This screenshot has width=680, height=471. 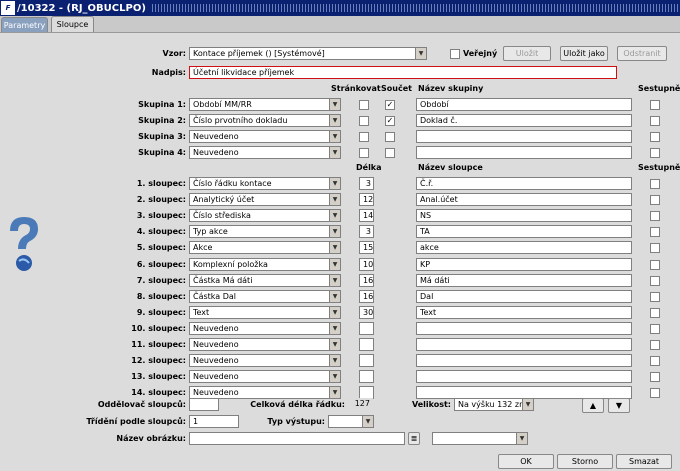 I want to click on column-select: Částka Má dáti ▼, so click(x=265, y=280).